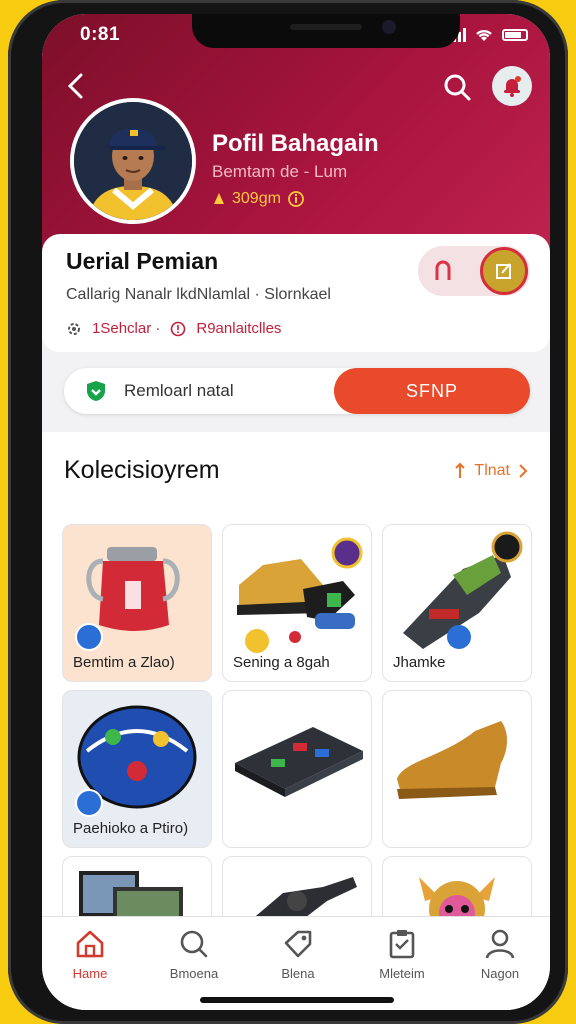 Image resolution: width=576 pixels, height=1024 pixels. I want to click on info-meta: 1Sehclar · R9anlaitclles, so click(173, 328).